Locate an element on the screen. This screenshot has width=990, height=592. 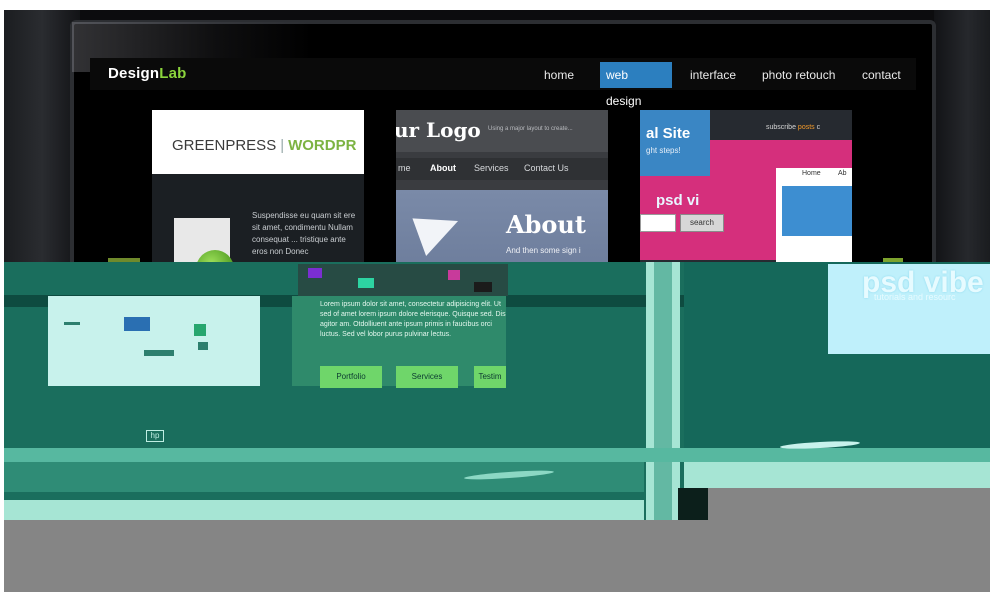
mini-tab-about: Ab is located at coordinates (842, 173).